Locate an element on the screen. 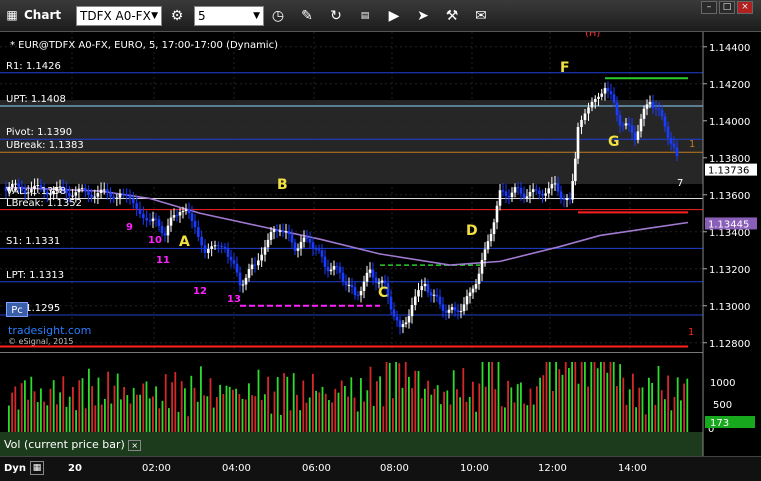  right-marker: 7 is located at coordinates (680, 183).